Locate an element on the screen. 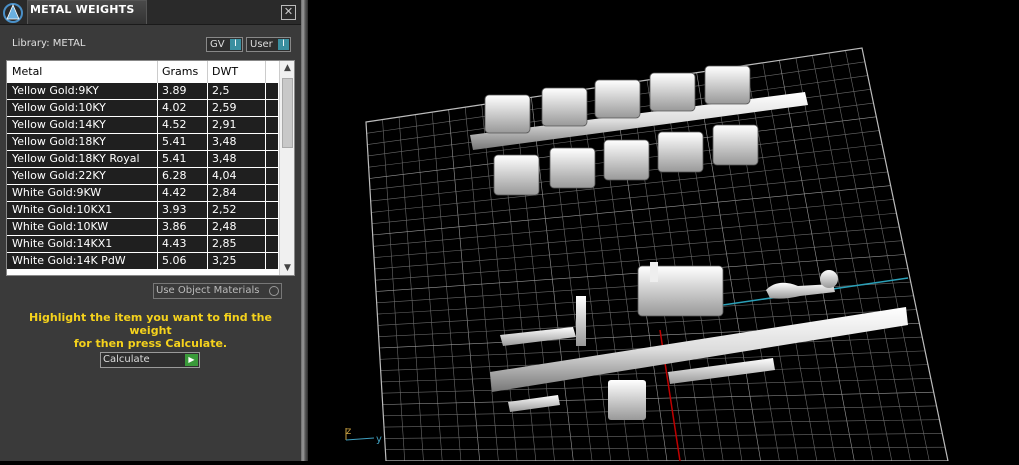 Image resolution: width=1019 pixels, height=465 pixels. cell-metal: Yellow Gold:22KY is located at coordinates (59, 175).